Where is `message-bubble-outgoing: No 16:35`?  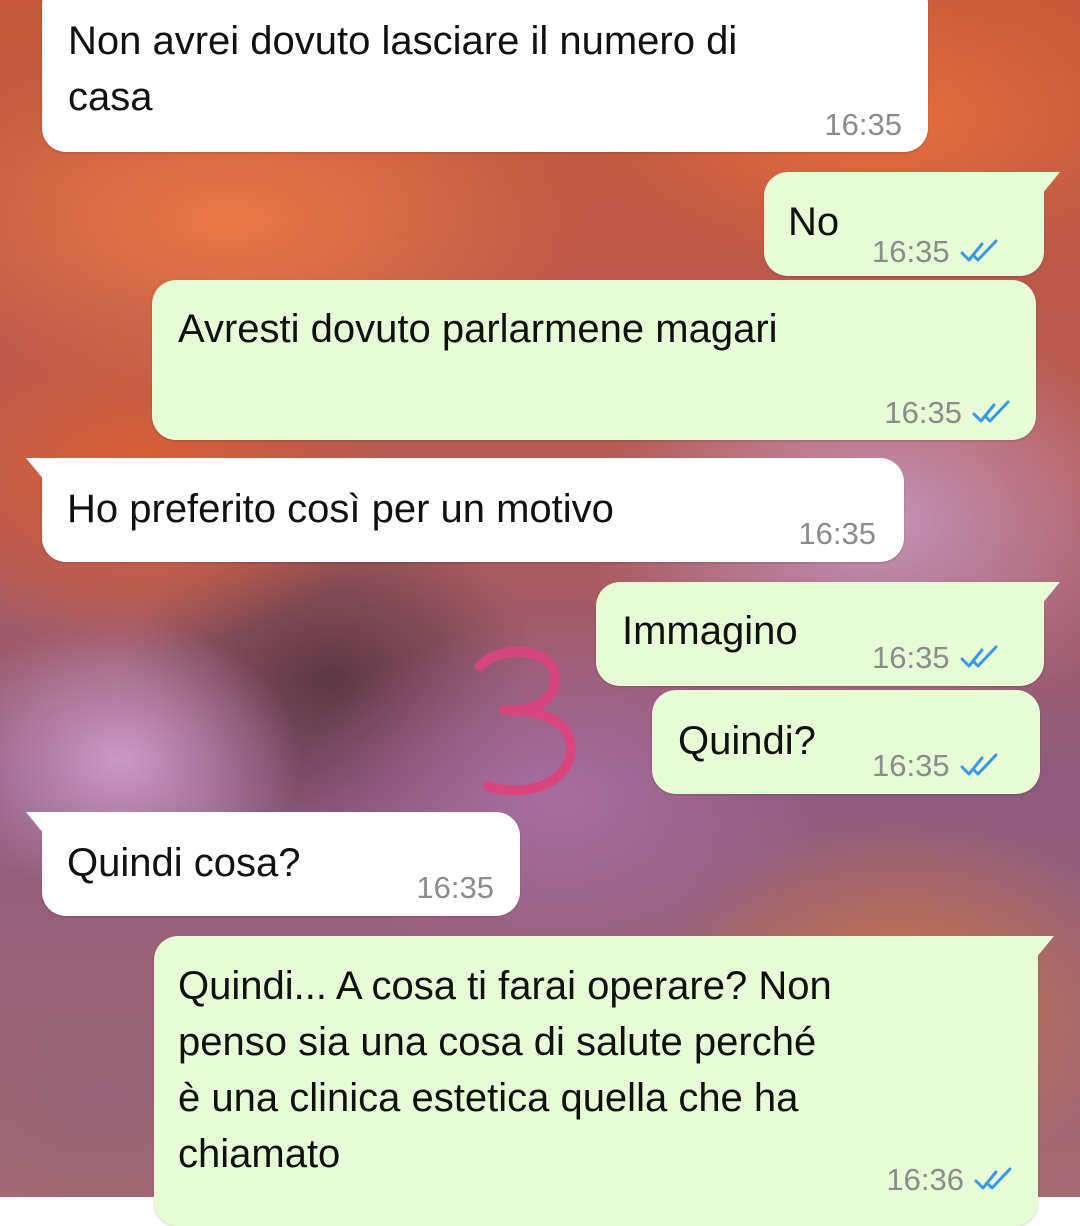 message-bubble-outgoing: No 16:35 is located at coordinates (912, 224).